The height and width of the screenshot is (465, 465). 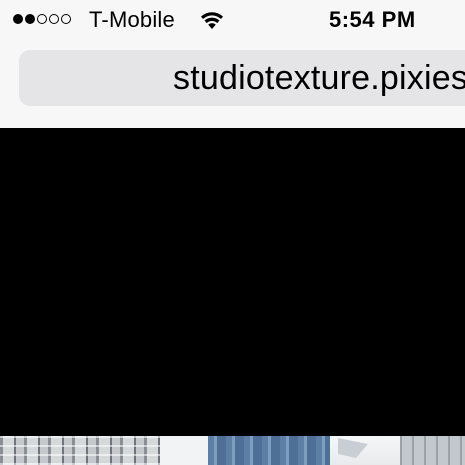 I want to click on status-bar: T-Mobile 5:54 PM, so click(x=232, y=20).